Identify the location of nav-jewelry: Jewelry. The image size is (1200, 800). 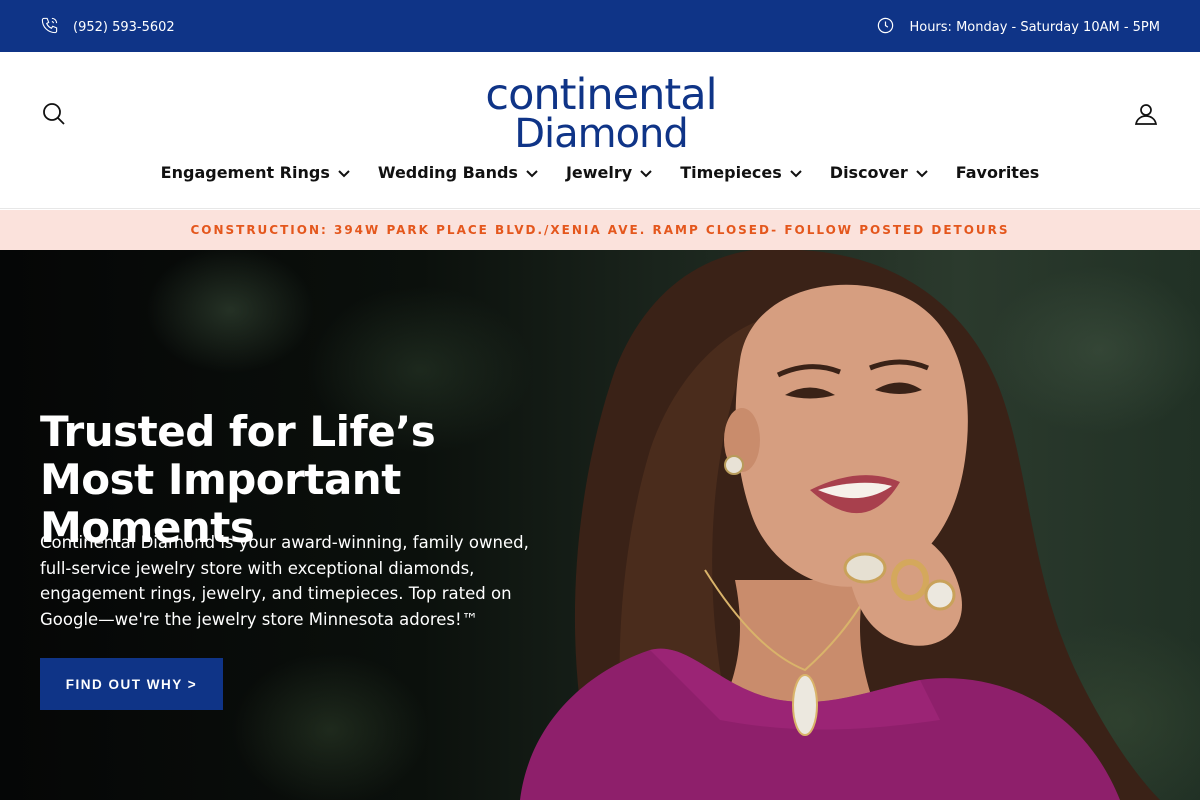
(609, 172).